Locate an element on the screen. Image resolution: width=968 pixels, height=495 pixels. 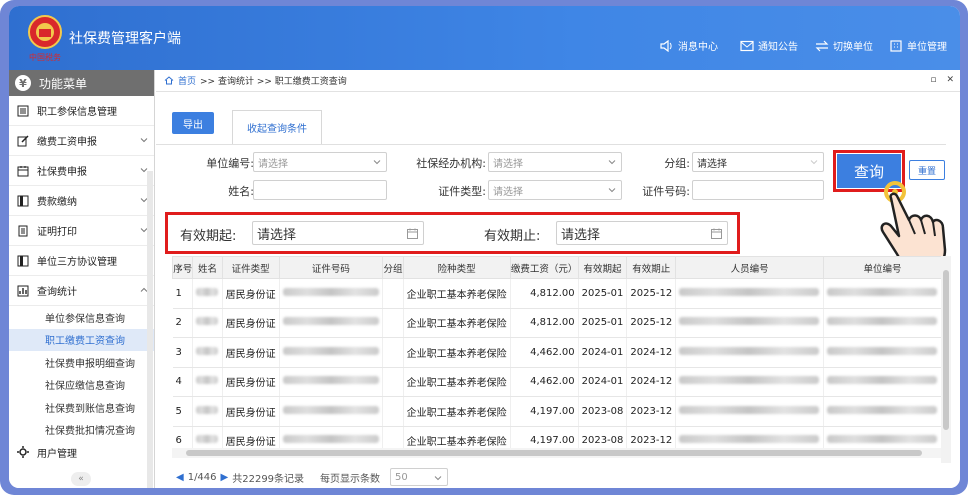
page-indicator: 1/446 is located at coordinates (202, 477).